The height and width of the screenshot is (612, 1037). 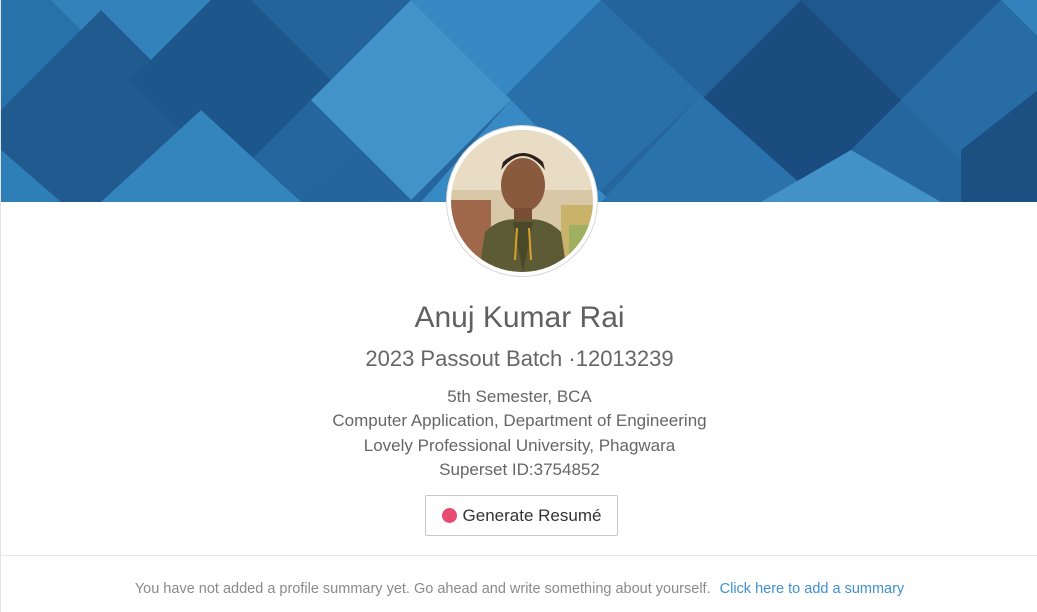 What do you see at coordinates (519, 358) in the screenshot?
I see `profile-batch: 2023 Passout Batch ·12013239` at bounding box center [519, 358].